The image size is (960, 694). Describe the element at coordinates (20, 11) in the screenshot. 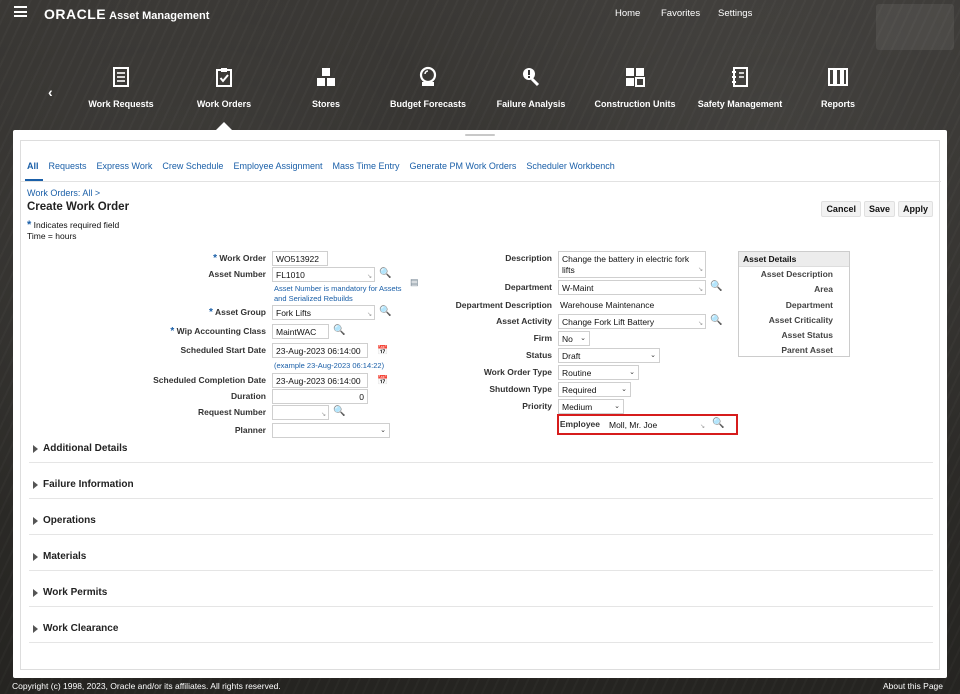

I see `menu-icon` at that location.